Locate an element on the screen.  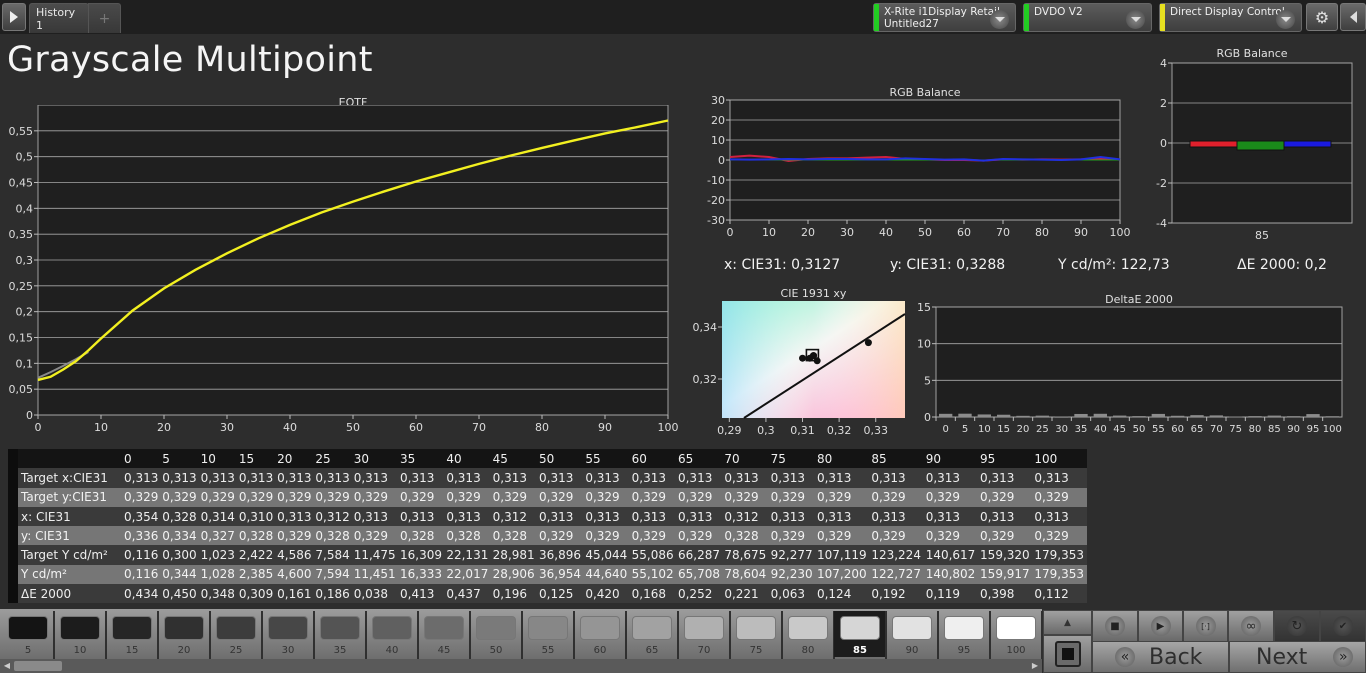
patch-swatch: 10 is located at coordinates (80, 634).